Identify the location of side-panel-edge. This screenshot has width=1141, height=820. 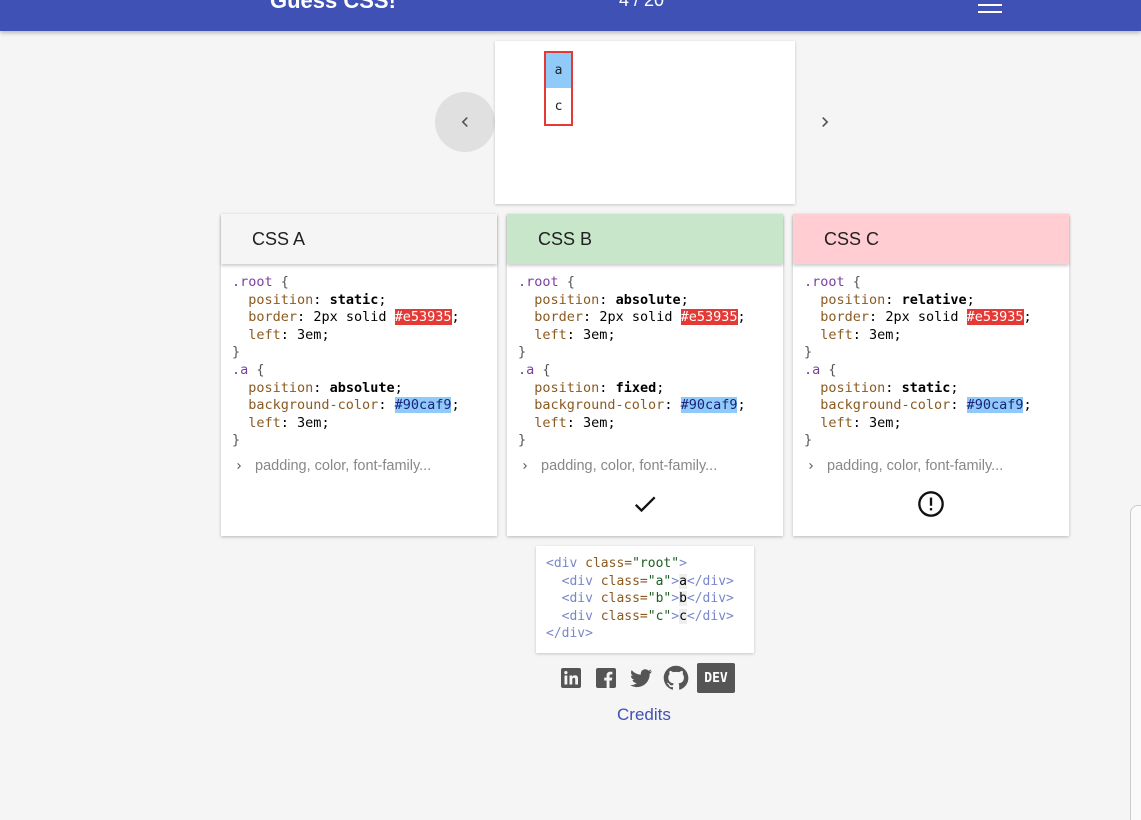
(1135, 662).